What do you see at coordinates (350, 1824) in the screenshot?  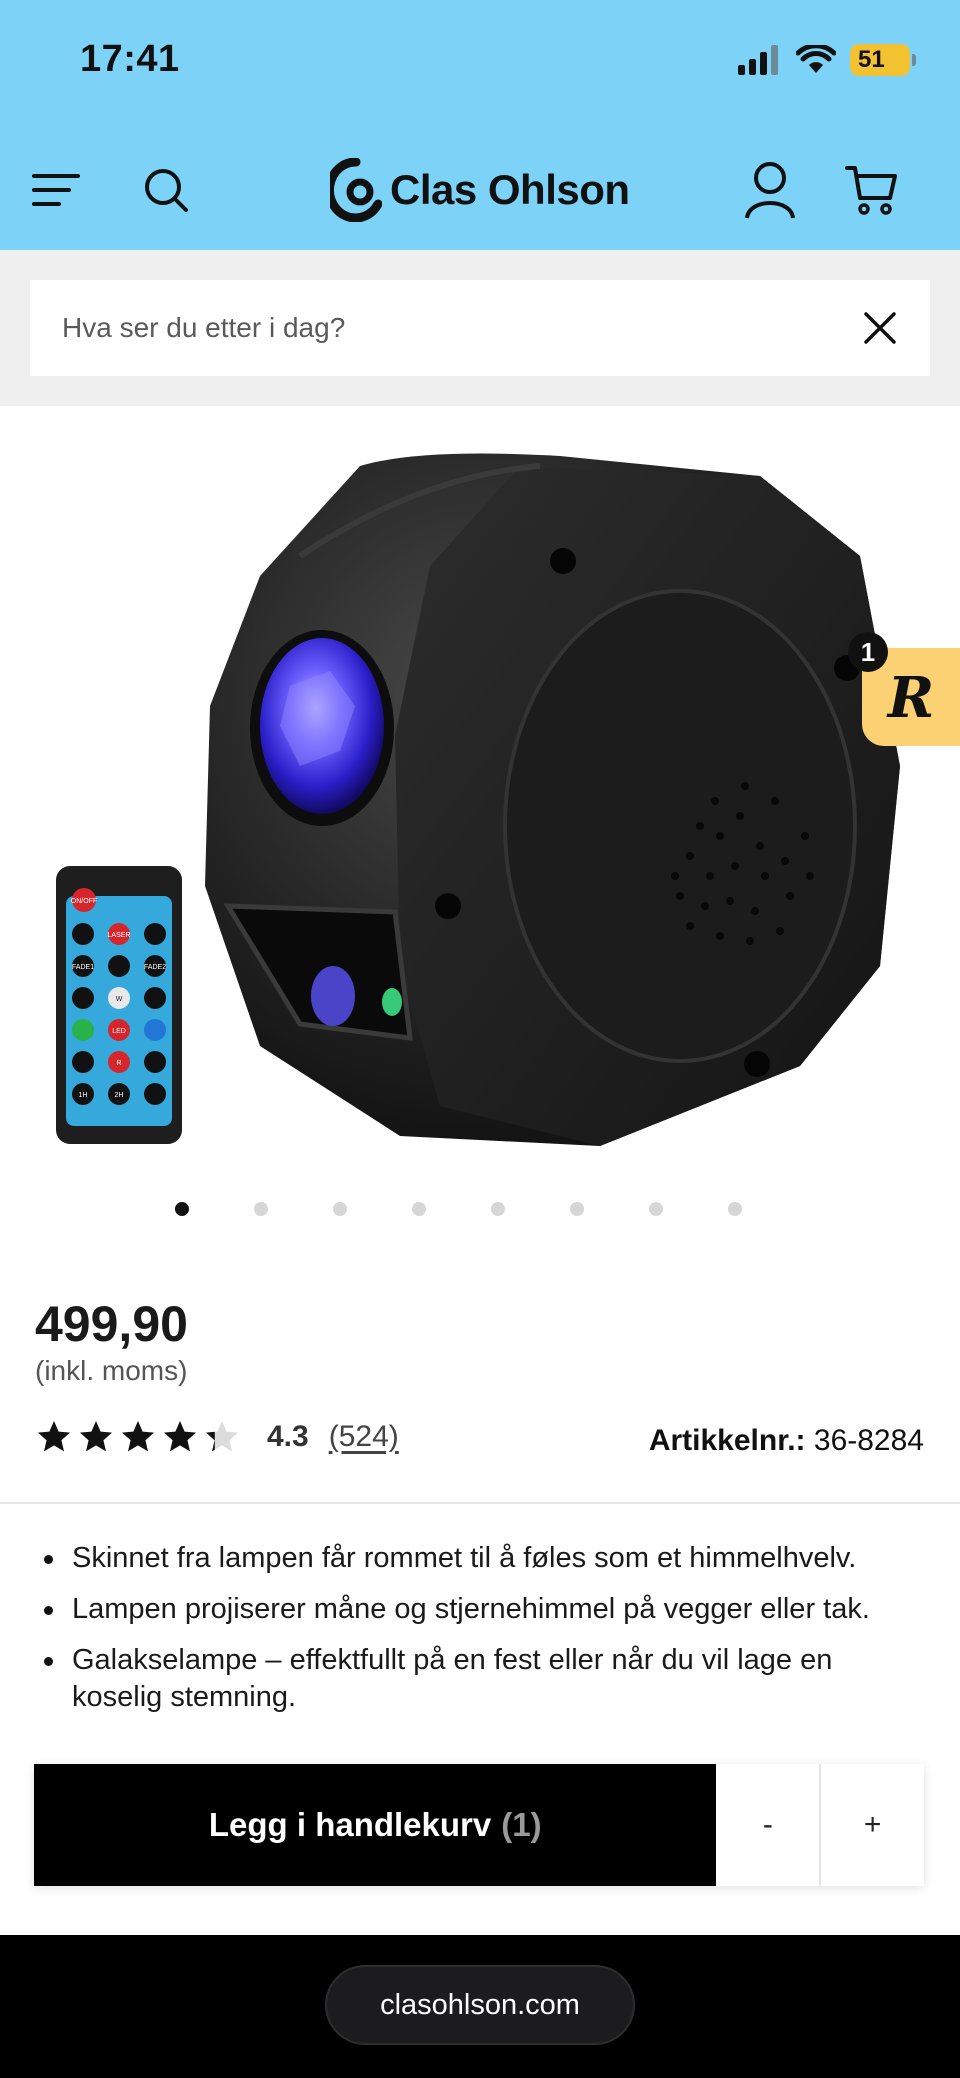 I see `add-to-cart-label: Legg i handlekurv` at bounding box center [350, 1824].